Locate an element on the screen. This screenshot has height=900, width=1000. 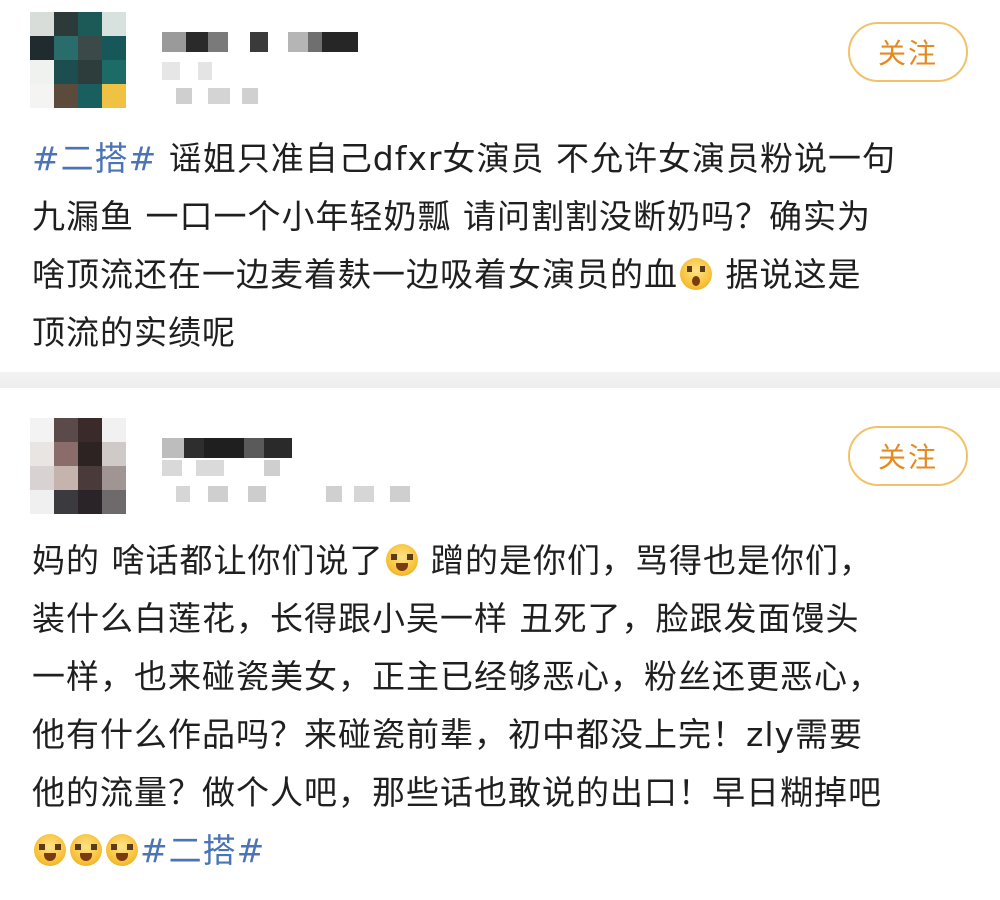
post-text-line: 九漏鱼 一口一个小年轻奶瓢 请问割割没断奶吗？确实为 is located at coordinates (497, 217).